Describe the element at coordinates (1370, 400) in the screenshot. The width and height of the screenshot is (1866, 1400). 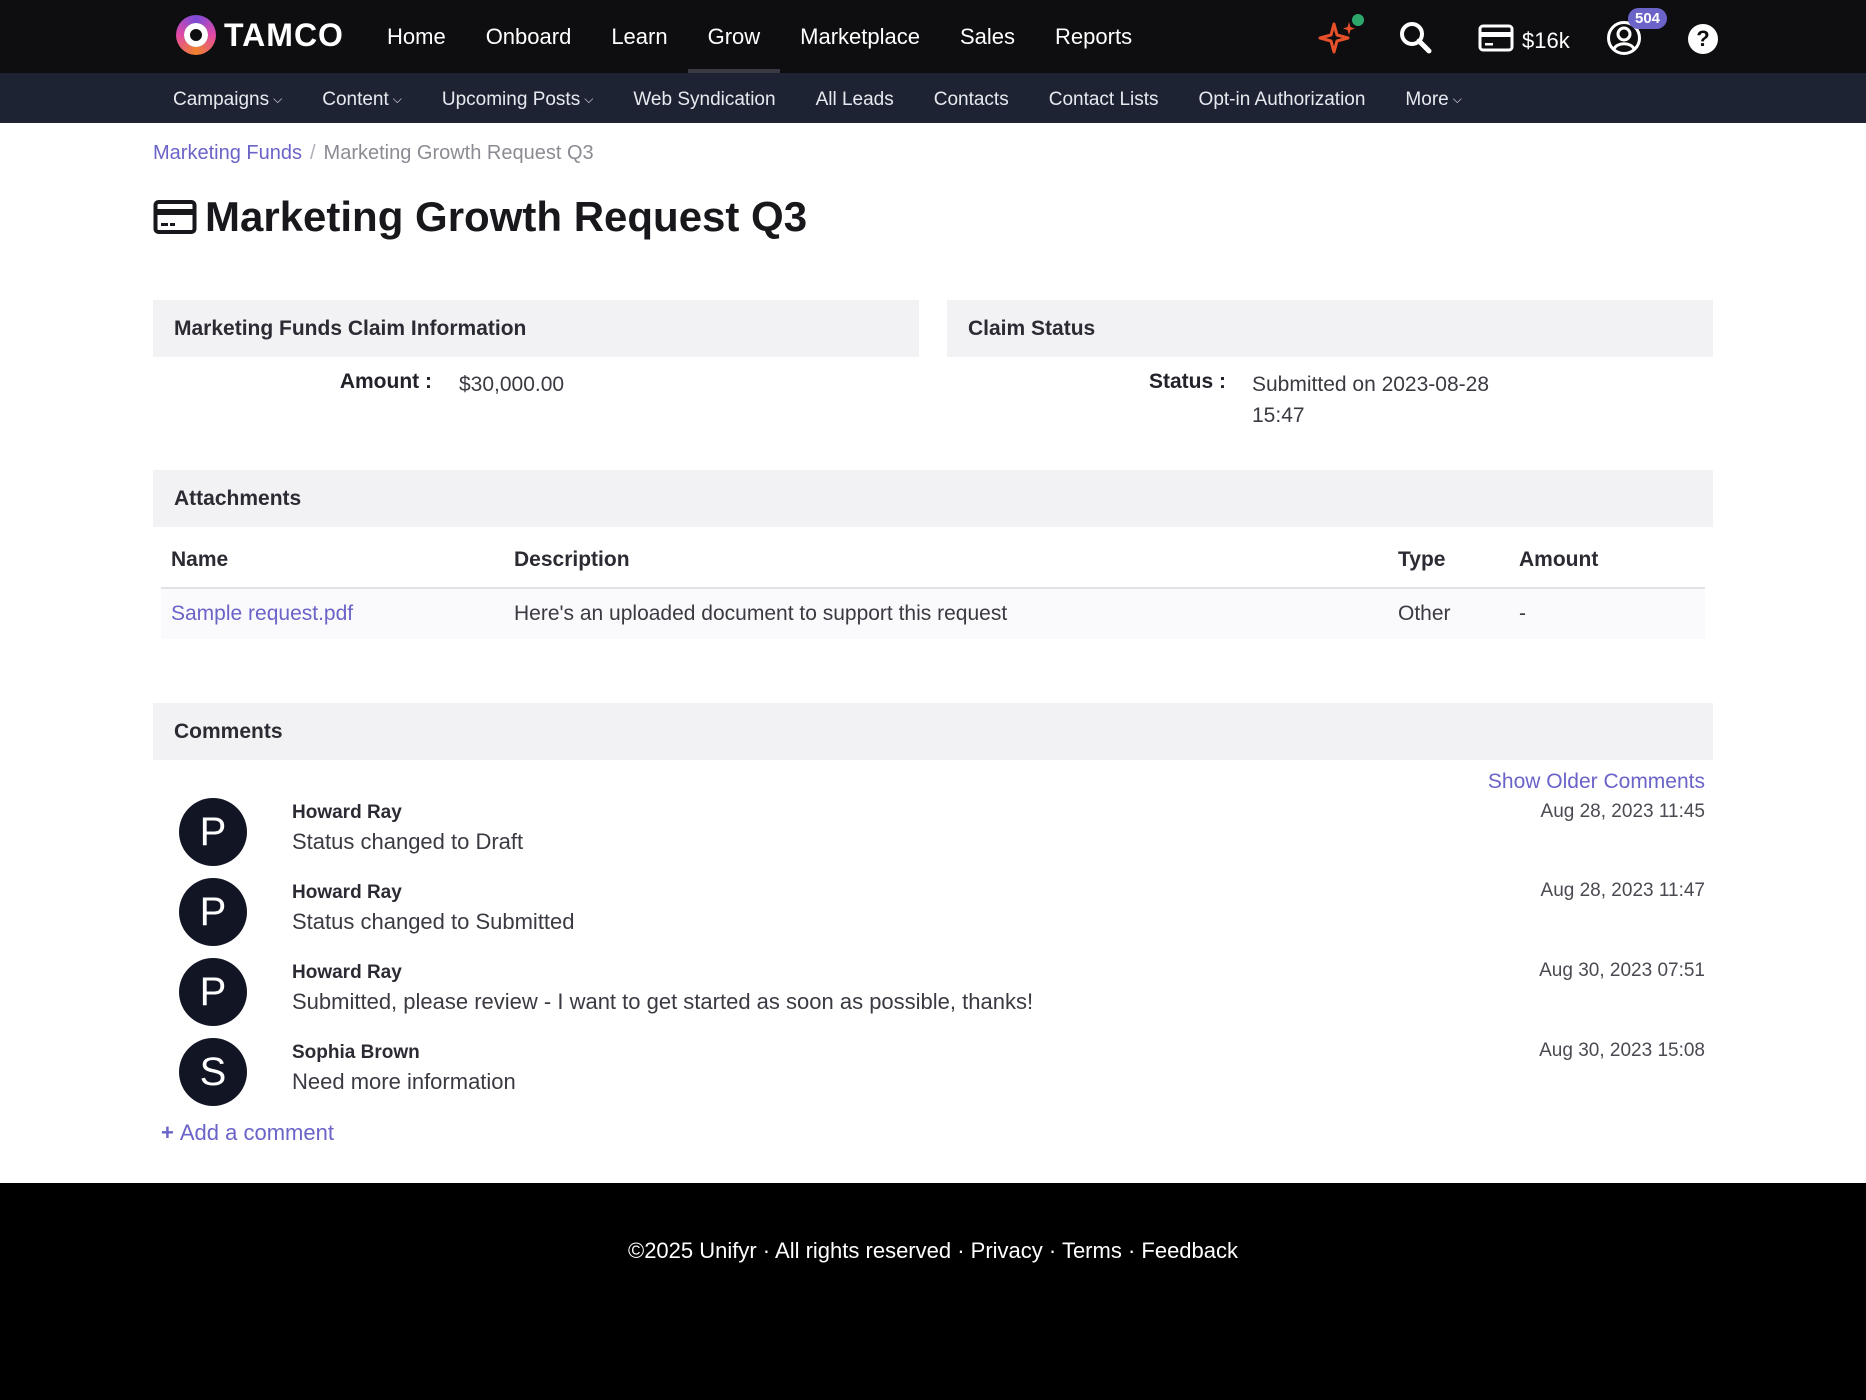
I see `status-value: Submitted on 2023-08-28 15:47` at that location.